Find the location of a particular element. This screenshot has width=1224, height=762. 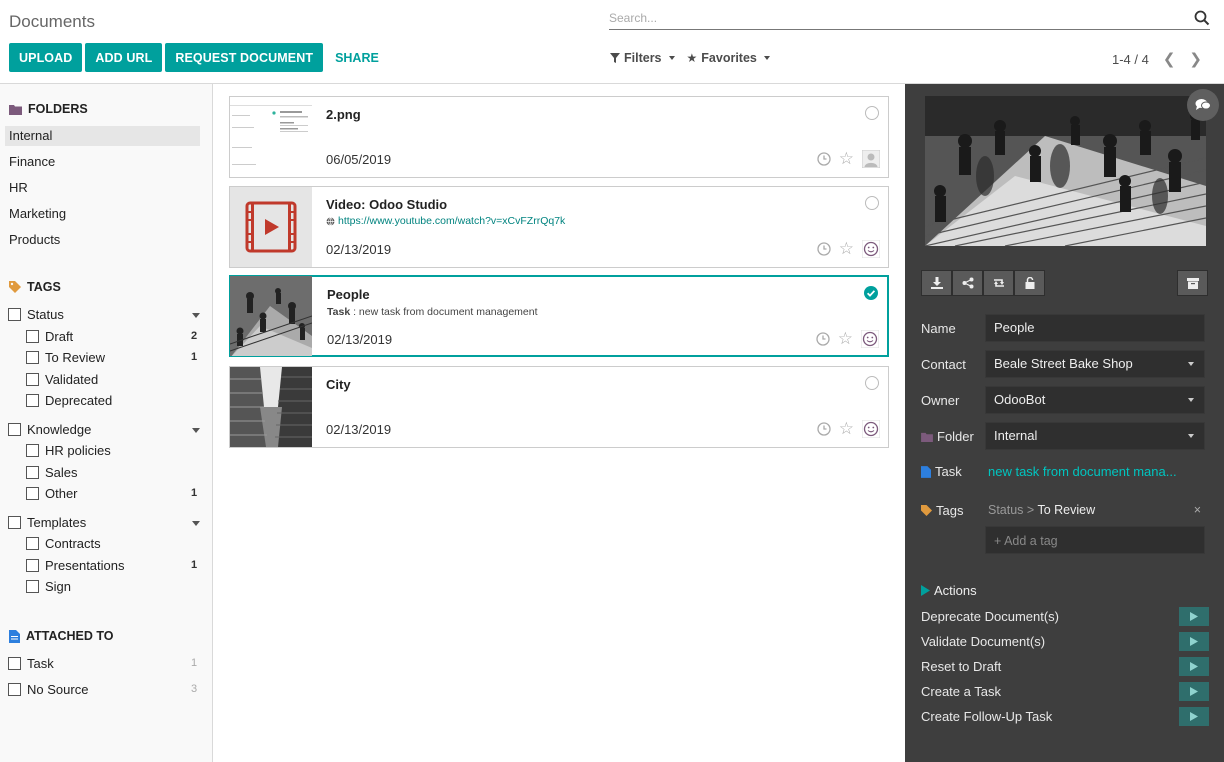

download-button is located at coordinates (936, 283).